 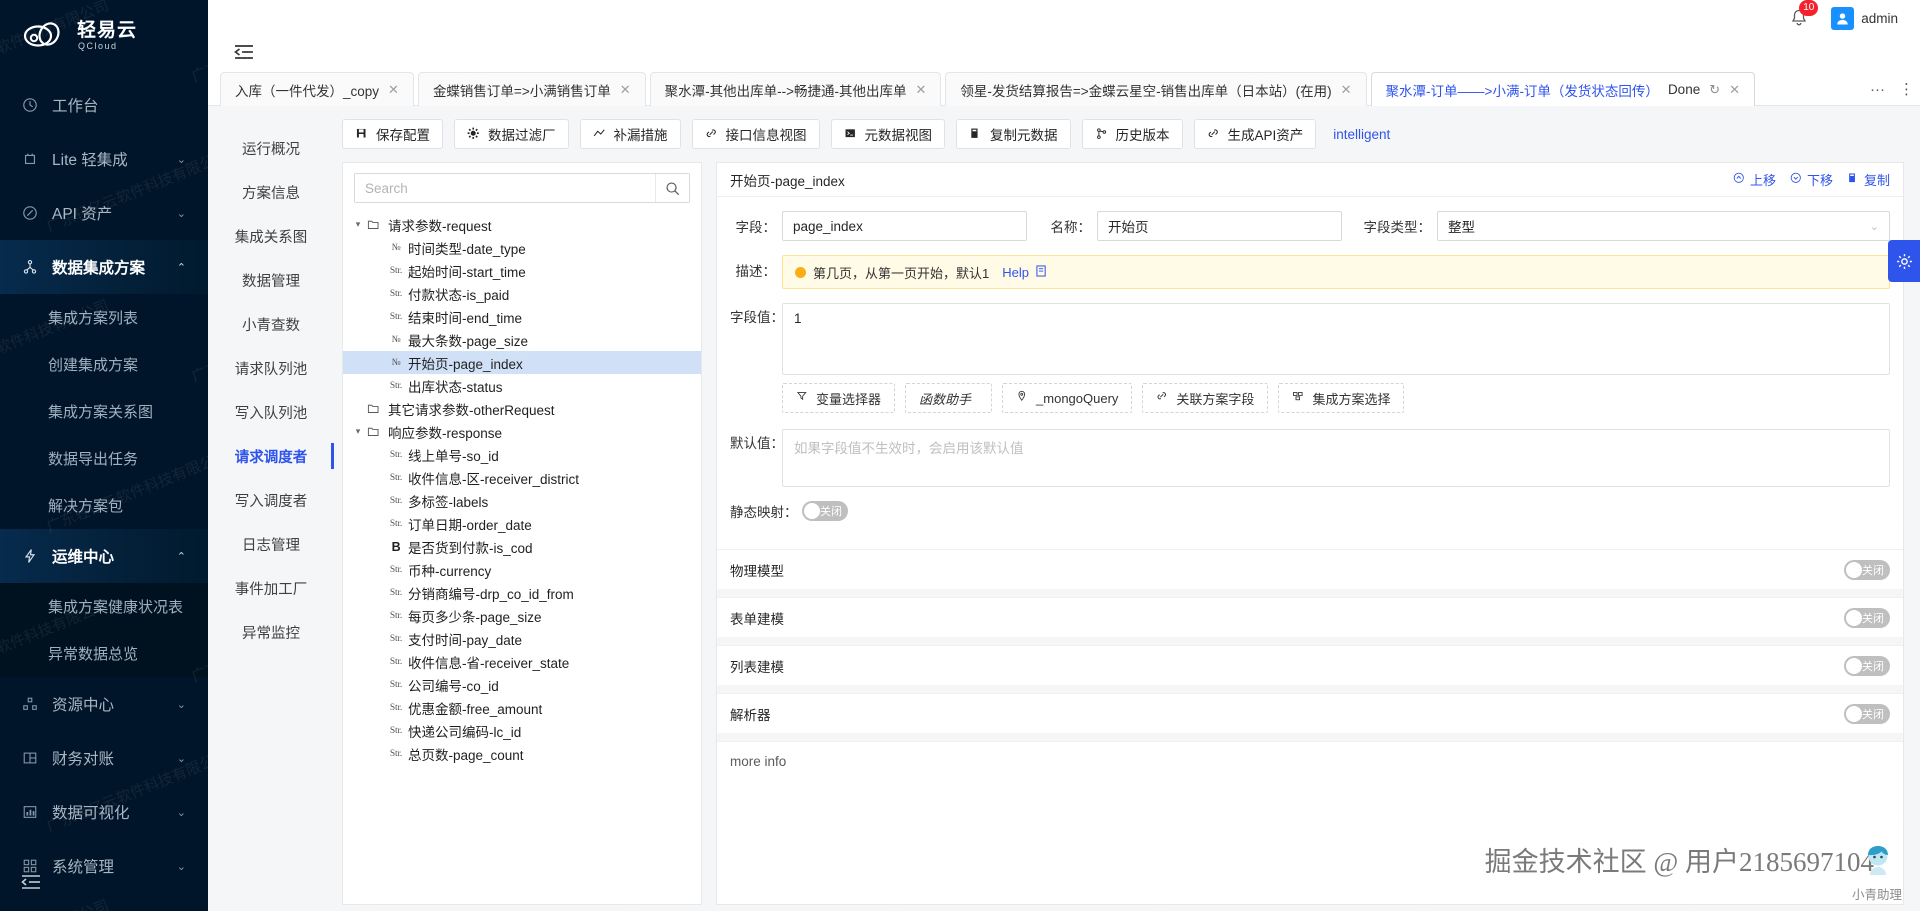 I want to click on tab-item-0: 入库（一件代发）_copy ✕, so click(x=317, y=89).